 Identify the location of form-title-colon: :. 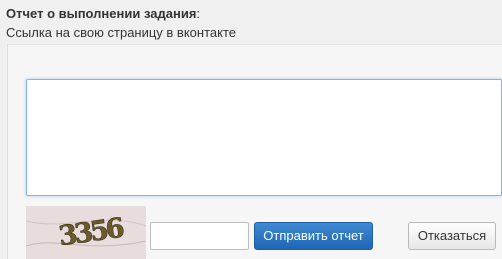
(198, 13).